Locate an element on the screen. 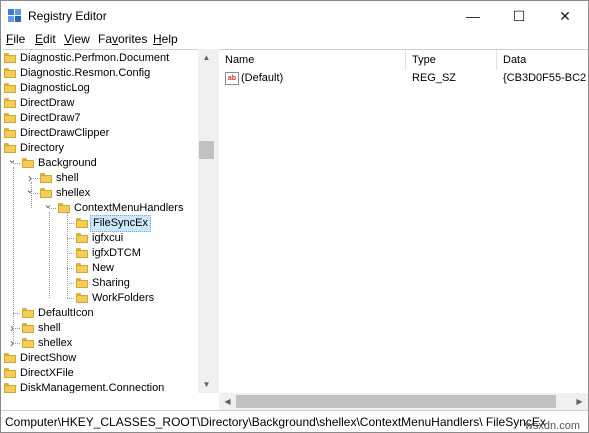  menu-favorites: Favorites is located at coordinates (122, 39).